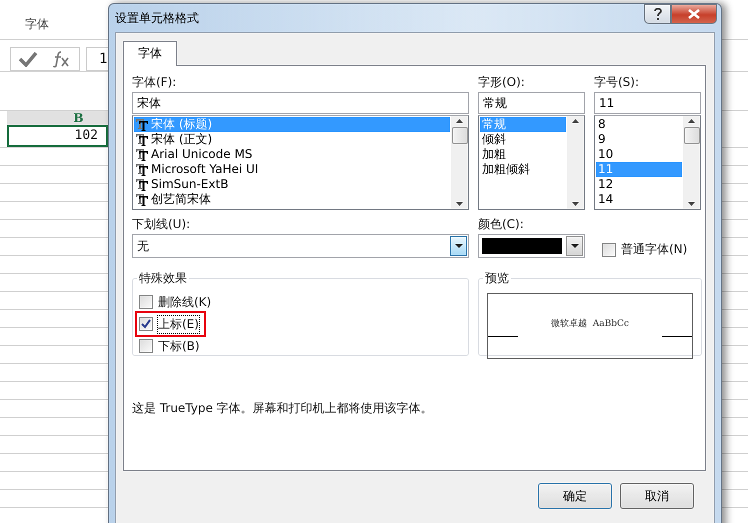  What do you see at coordinates (639, 124) in the screenshot?
I see `list-item: 8` at bounding box center [639, 124].